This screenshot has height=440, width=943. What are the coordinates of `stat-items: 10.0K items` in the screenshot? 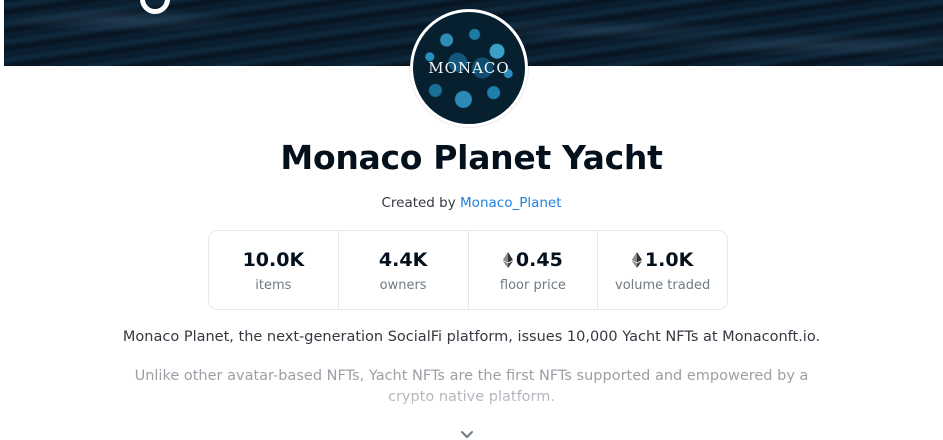 It's located at (274, 270).